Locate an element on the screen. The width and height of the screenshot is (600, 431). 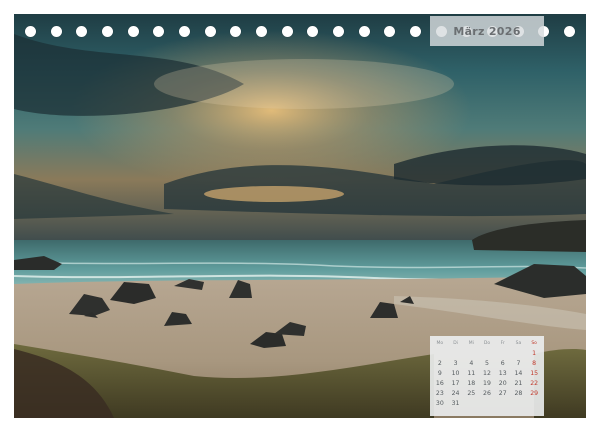
calendar-day: 1 is located at coordinates (534, 353).